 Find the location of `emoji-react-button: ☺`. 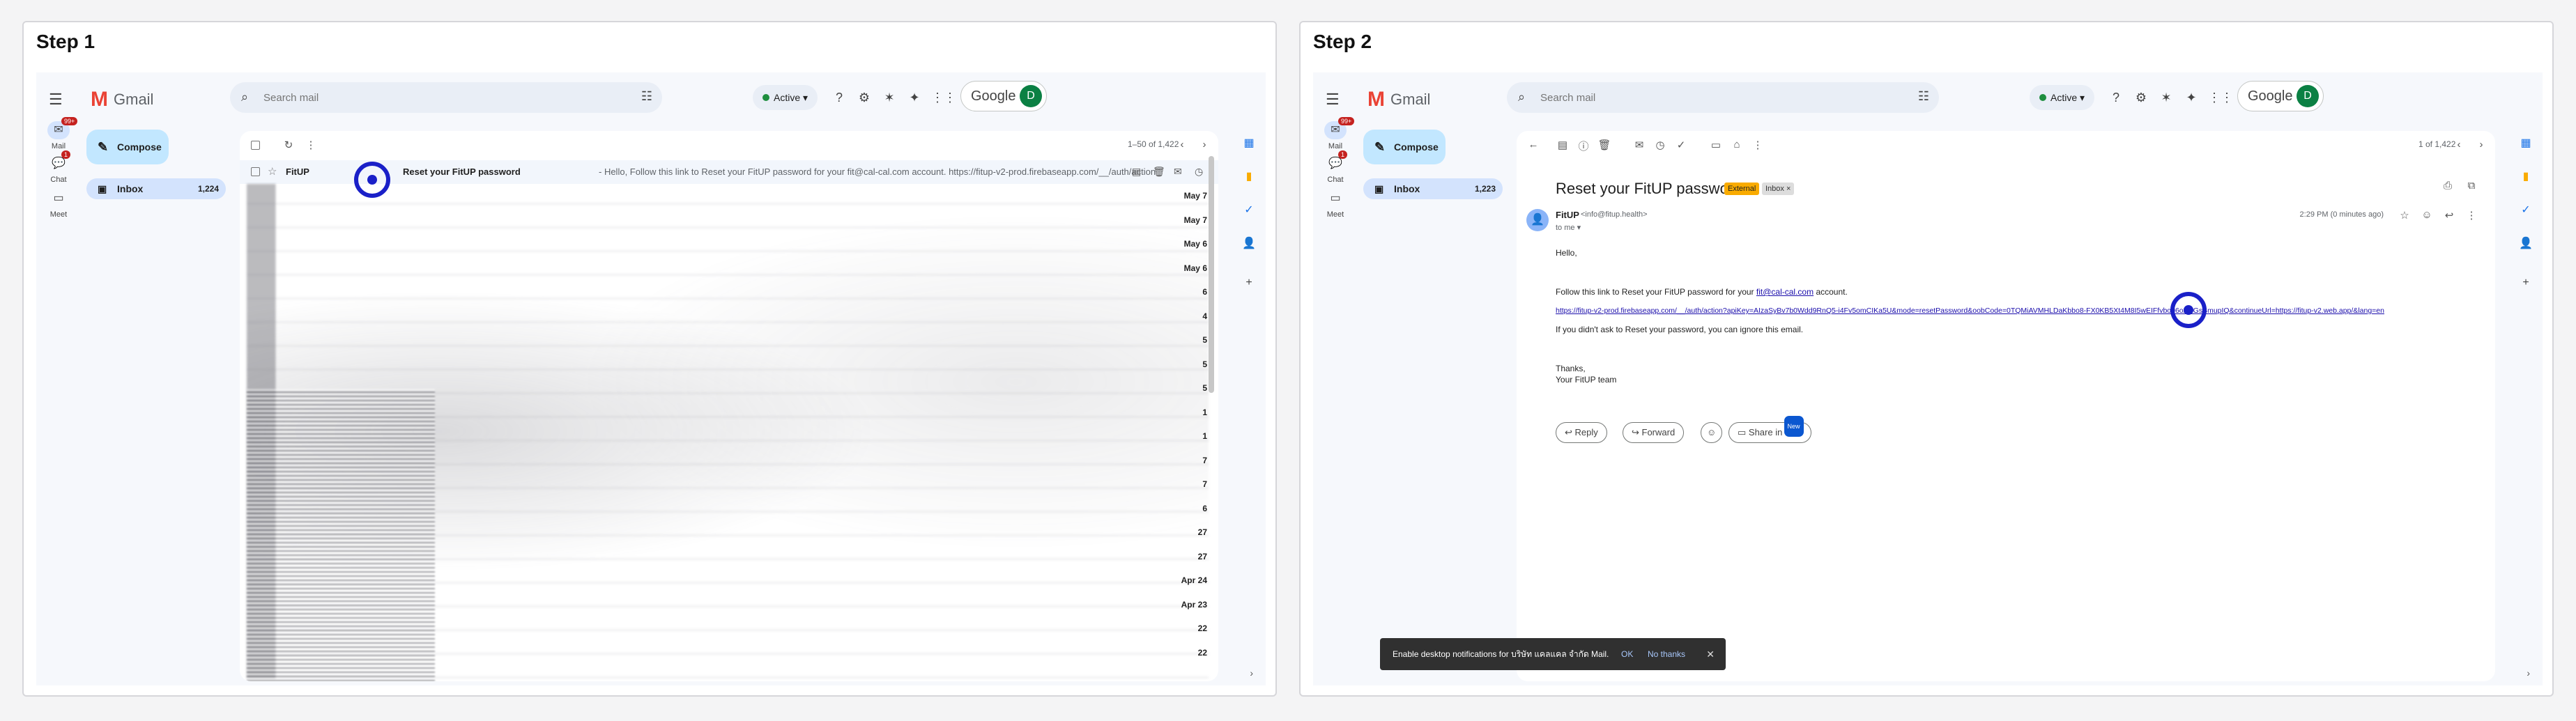

emoji-react-button: ☺ is located at coordinates (1712, 432).